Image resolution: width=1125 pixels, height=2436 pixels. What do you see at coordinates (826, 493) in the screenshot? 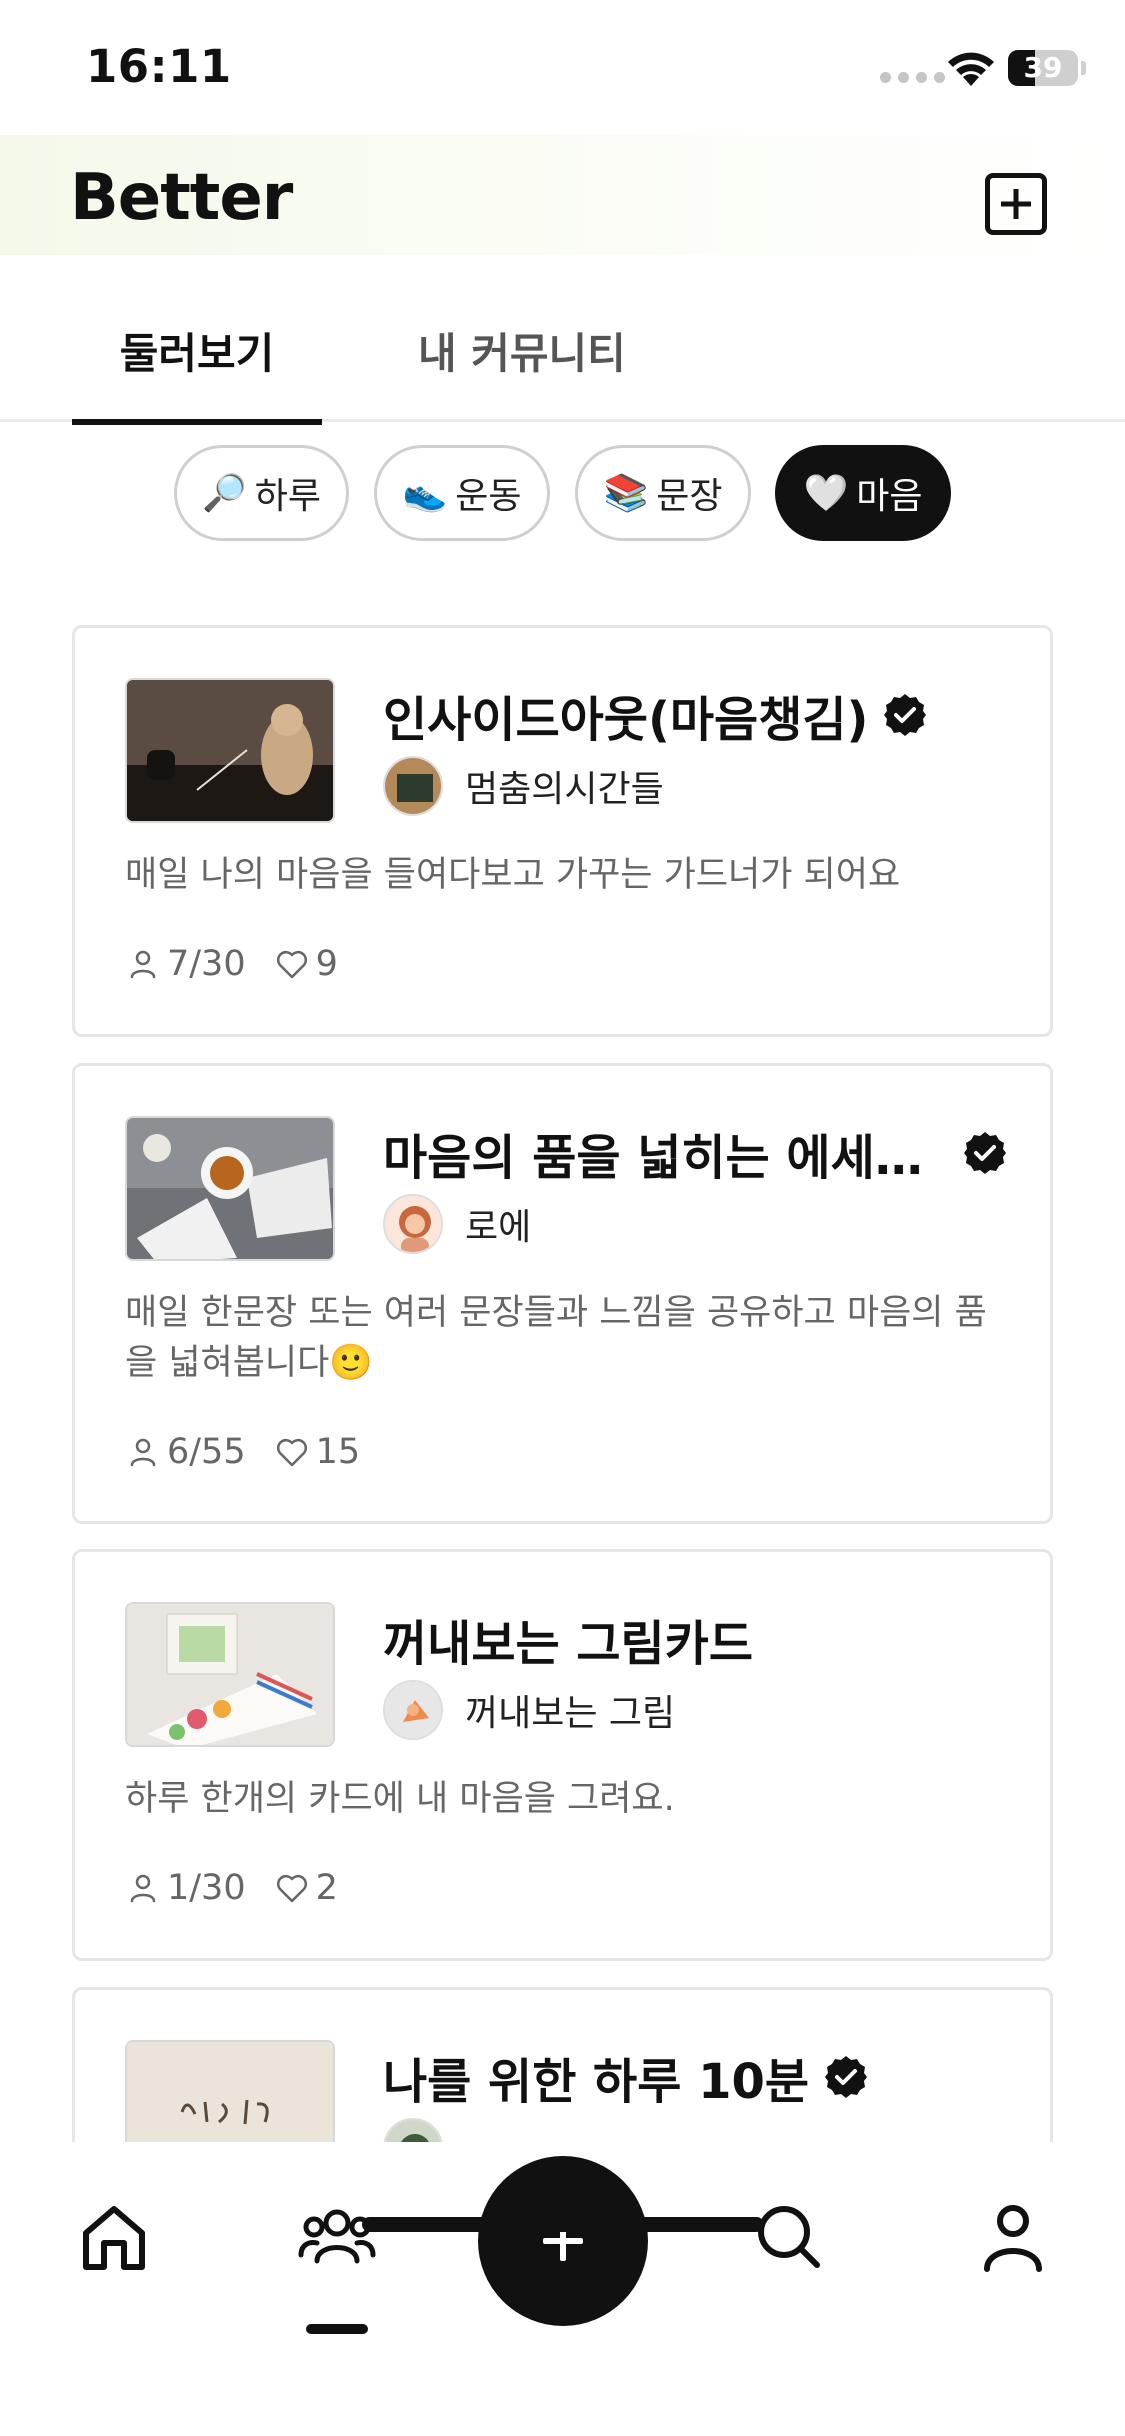
I see `white-heart-emoji-icon: 🤍` at bounding box center [826, 493].